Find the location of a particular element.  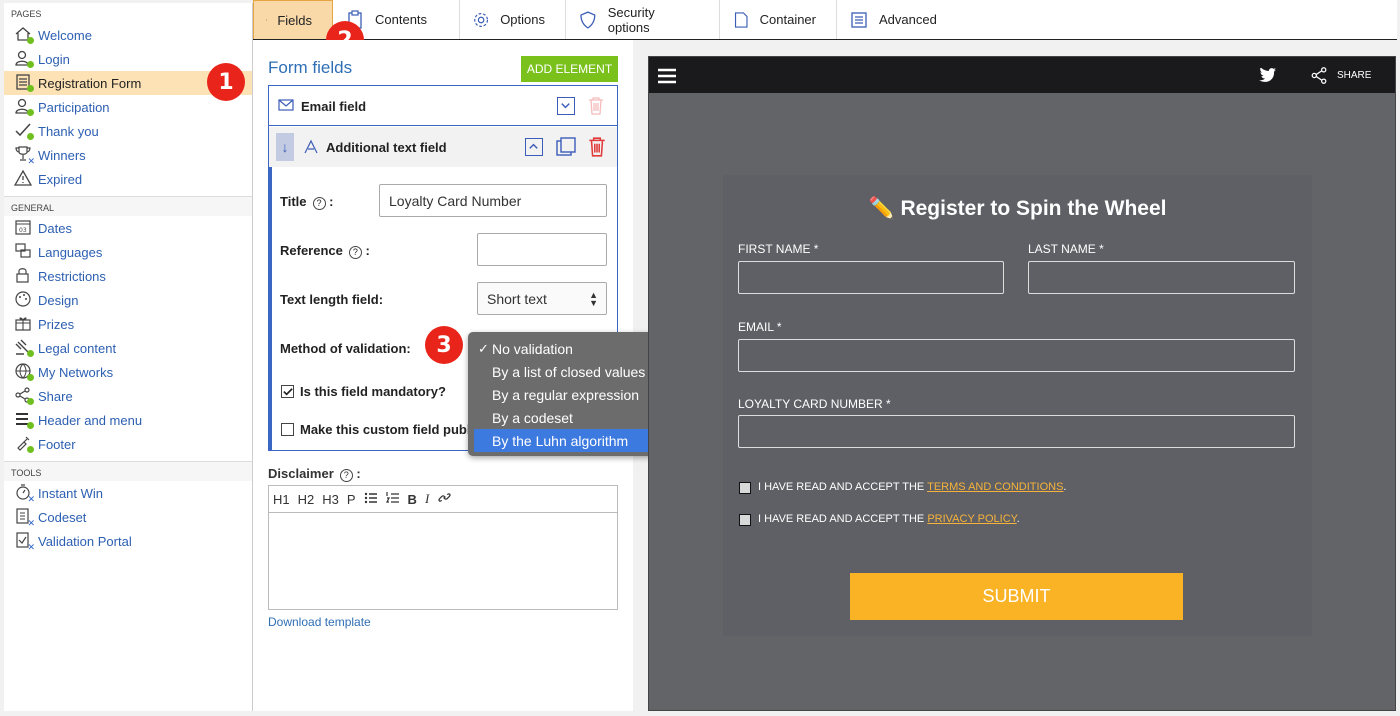

bold-button: B is located at coordinates (412, 499).